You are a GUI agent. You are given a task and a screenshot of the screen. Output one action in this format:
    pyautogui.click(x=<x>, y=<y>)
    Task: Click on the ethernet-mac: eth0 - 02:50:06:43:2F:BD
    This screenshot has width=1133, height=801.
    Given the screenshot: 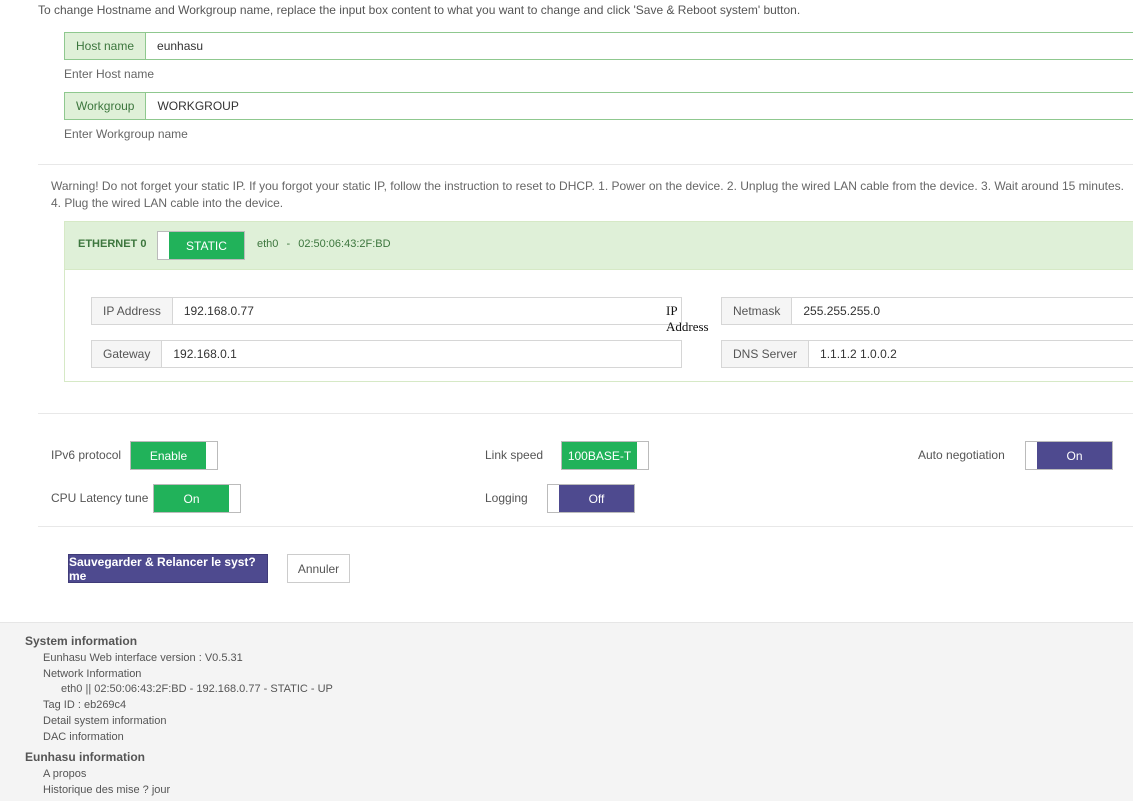 What is the action you would take?
    pyautogui.click(x=324, y=244)
    